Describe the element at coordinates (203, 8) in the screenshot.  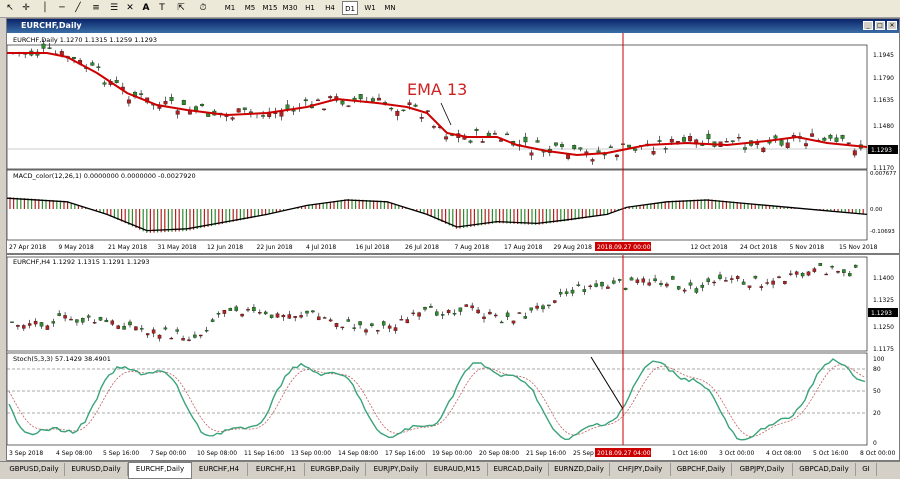
I see `period-dropdown-icon: ⏱` at that location.